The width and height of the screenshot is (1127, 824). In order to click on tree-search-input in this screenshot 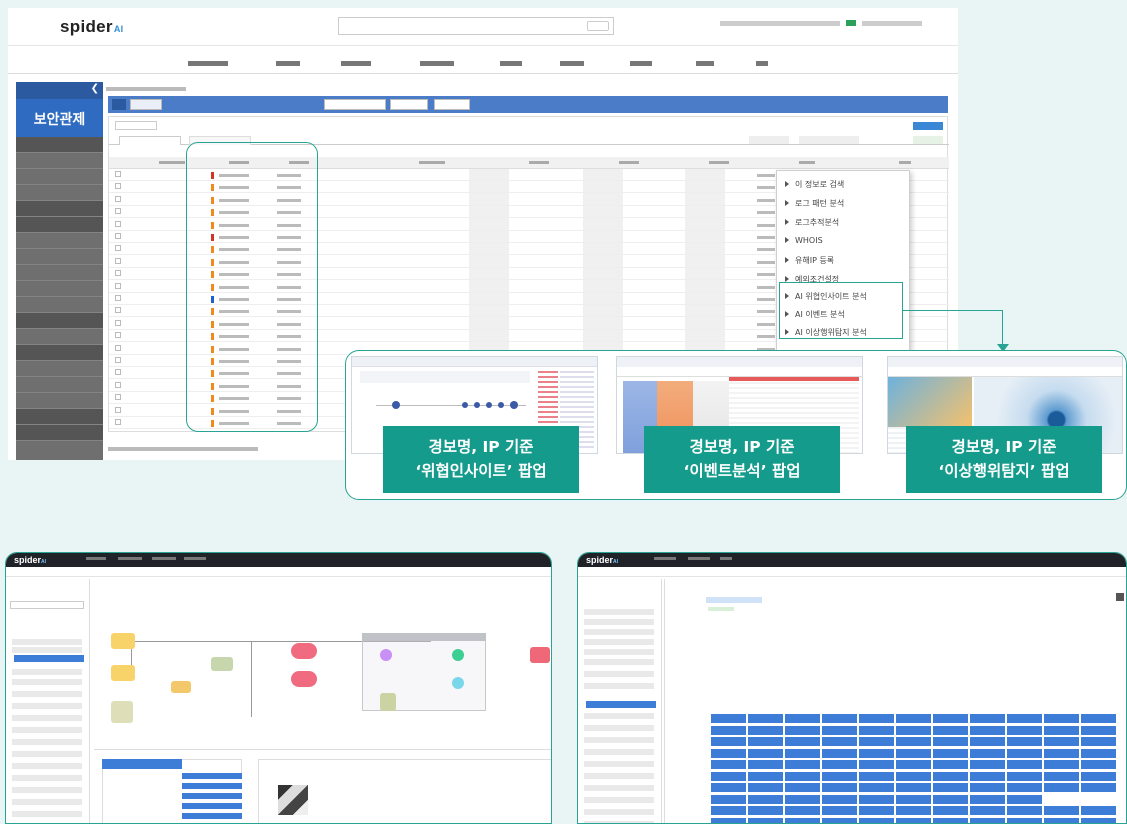, I will do `click(47, 605)`.